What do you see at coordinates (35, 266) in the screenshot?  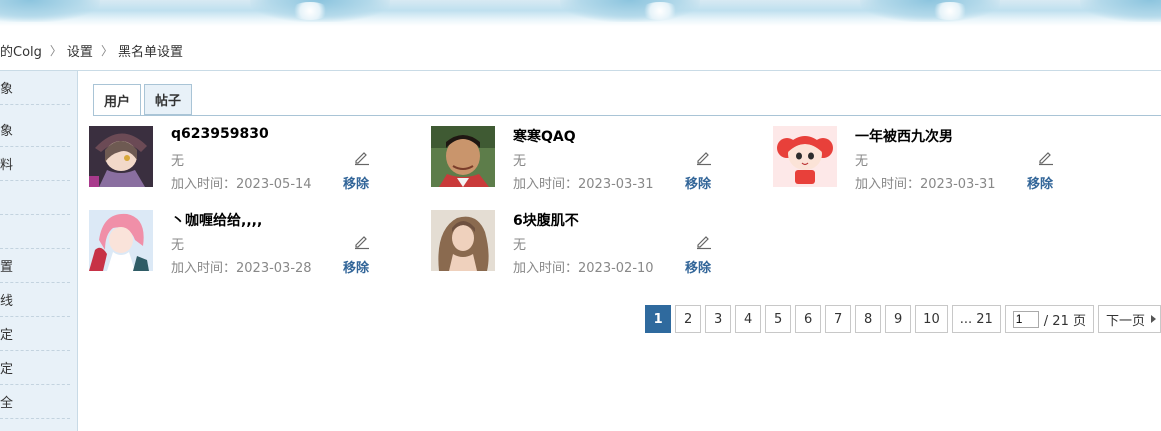 I see `sidebar-item: 置` at bounding box center [35, 266].